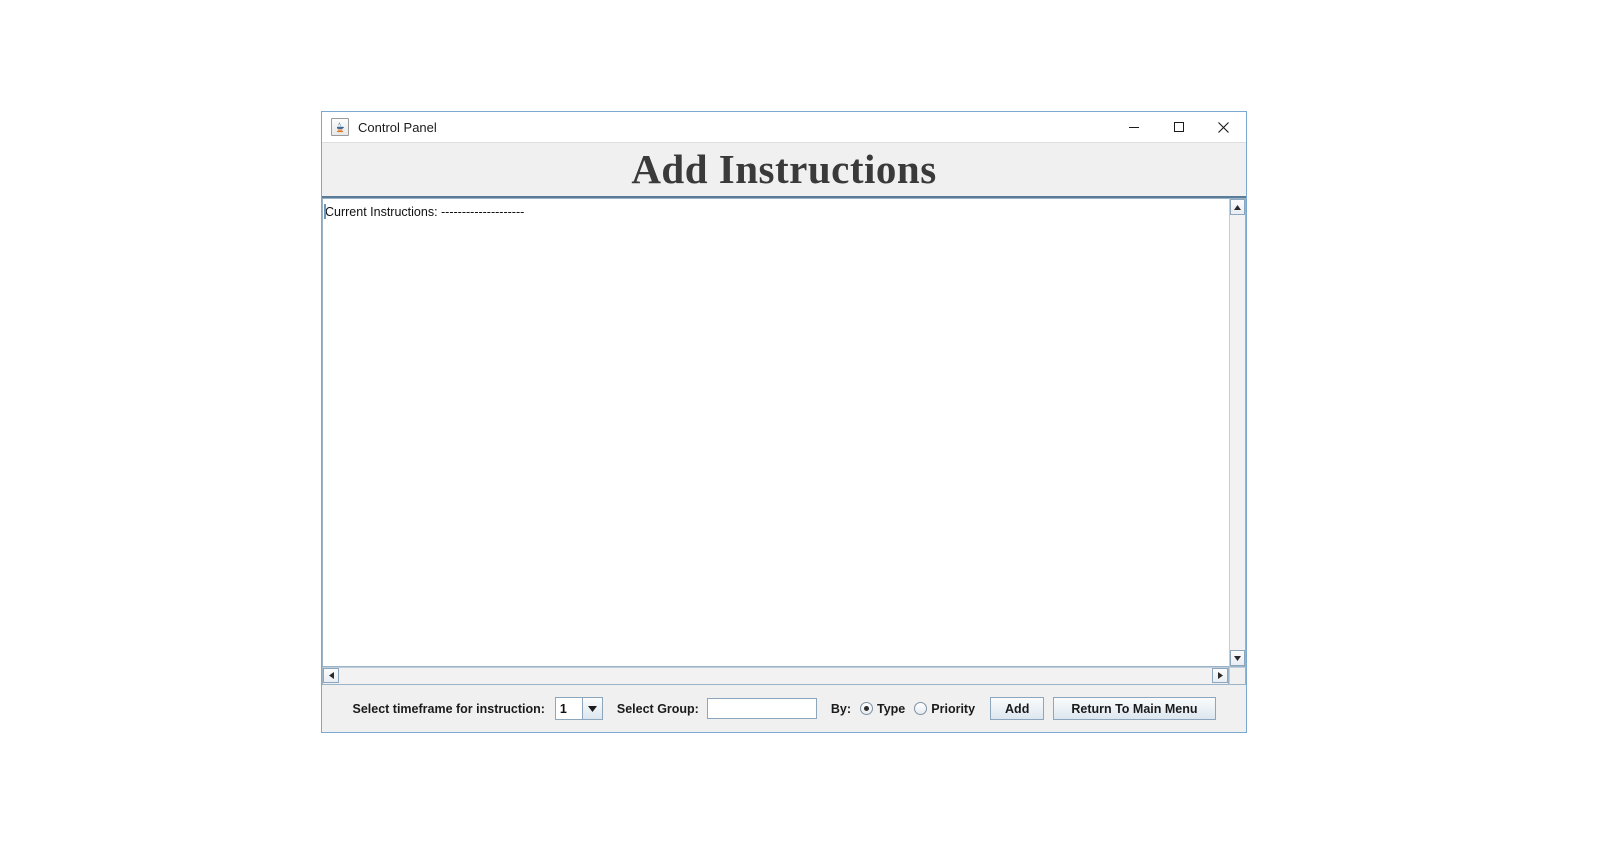  What do you see at coordinates (397, 127) in the screenshot?
I see `window-title: Control Panel` at bounding box center [397, 127].